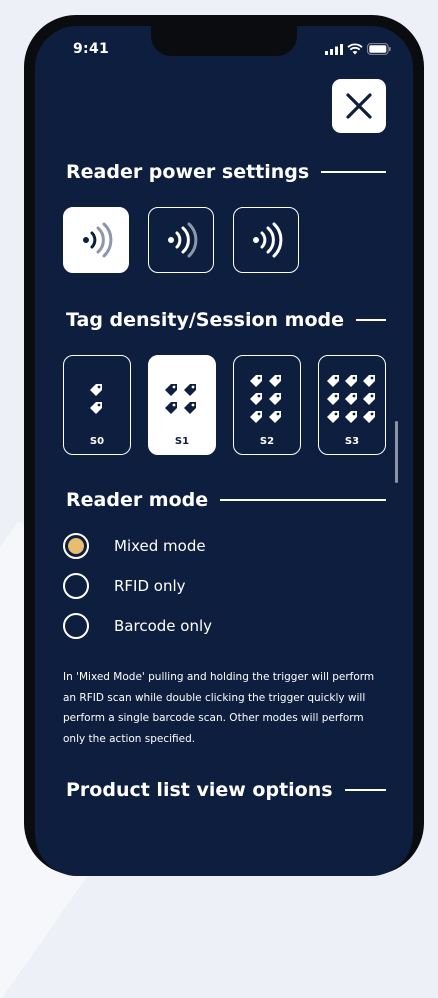 The width and height of the screenshot is (438, 998). I want to click on close-icon, so click(359, 106).